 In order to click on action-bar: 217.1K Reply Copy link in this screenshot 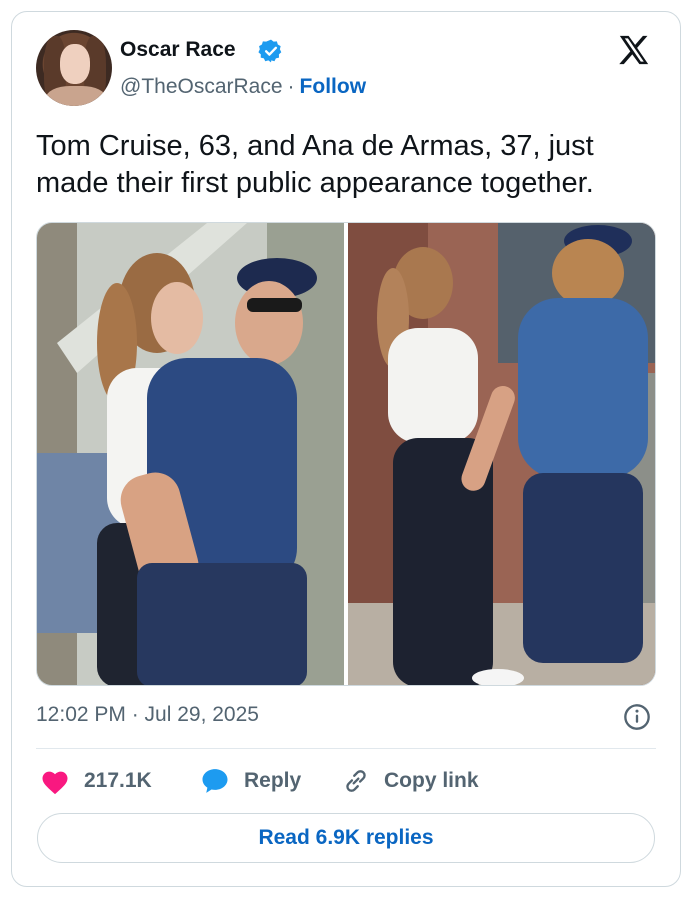, I will do `click(346, 781)`.